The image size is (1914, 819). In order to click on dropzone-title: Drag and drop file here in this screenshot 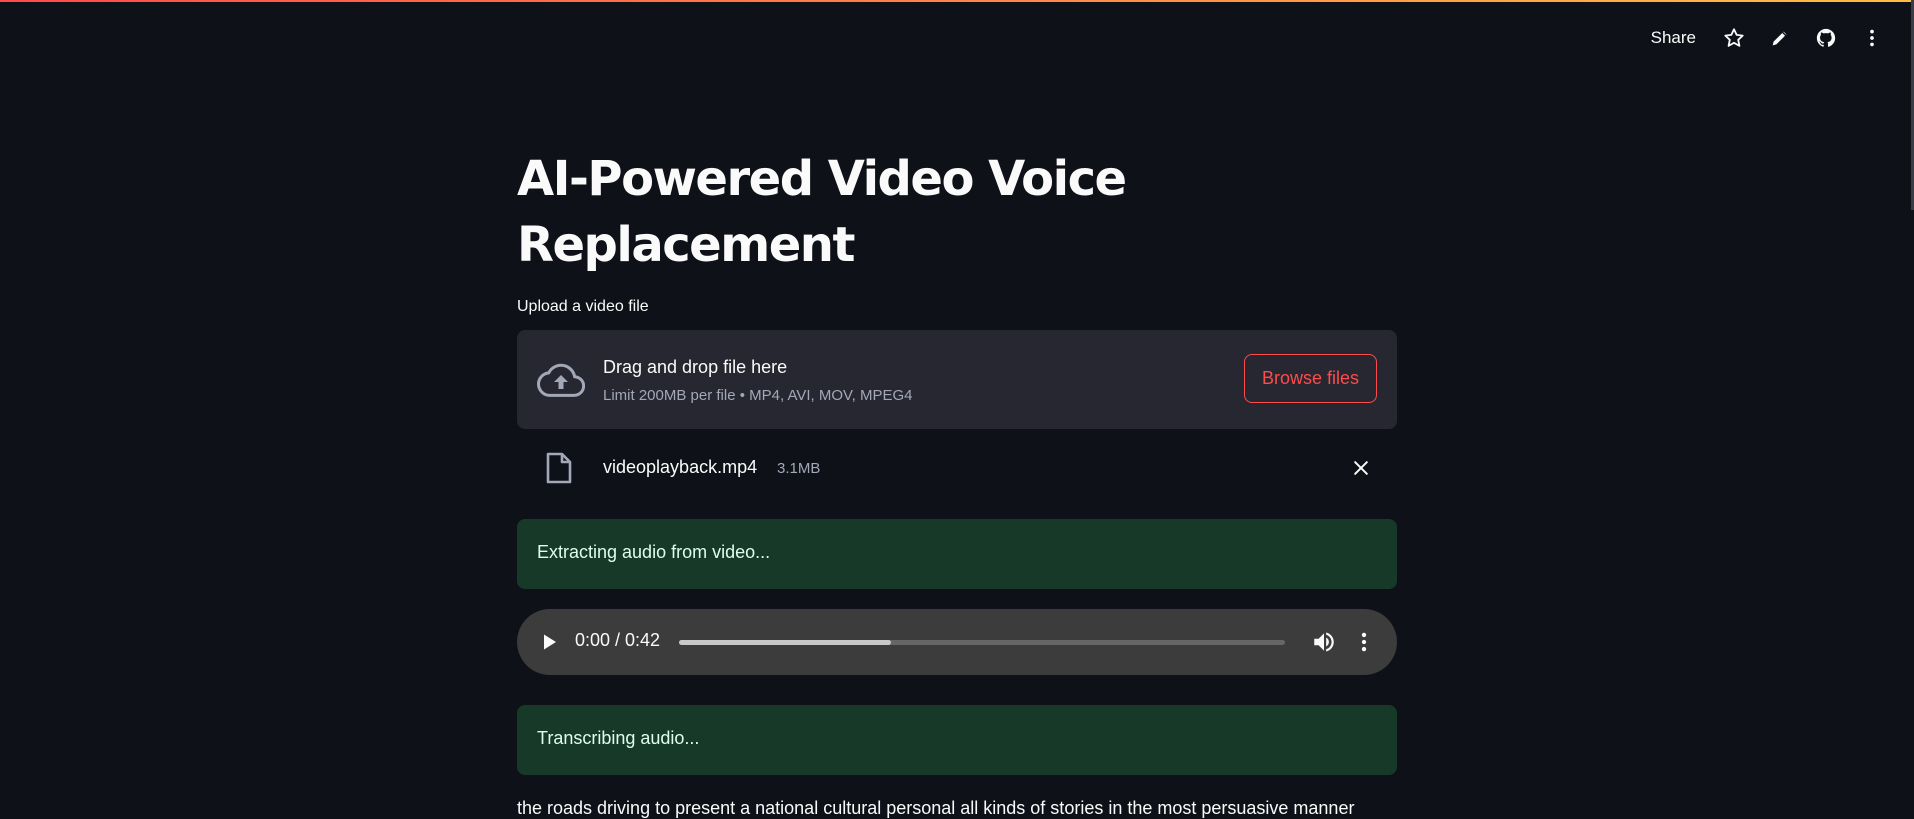, I will do `click(695, 367)`.